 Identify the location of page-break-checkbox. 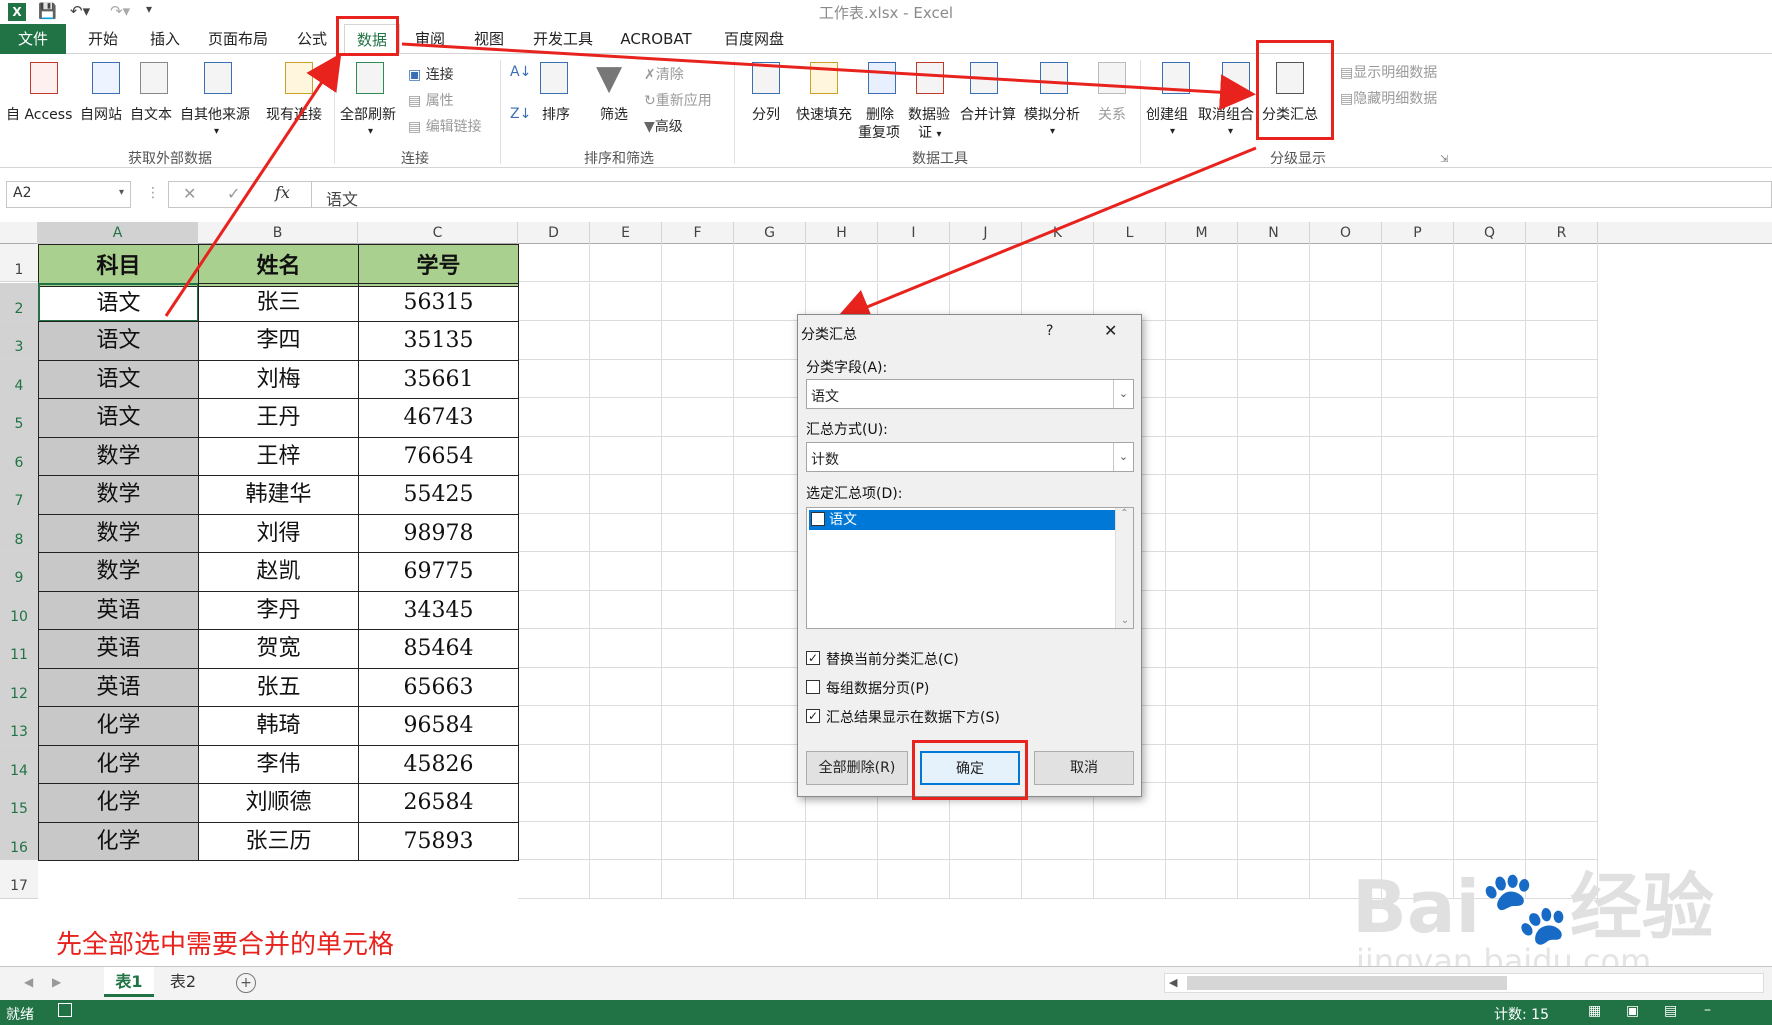
(813, 687).